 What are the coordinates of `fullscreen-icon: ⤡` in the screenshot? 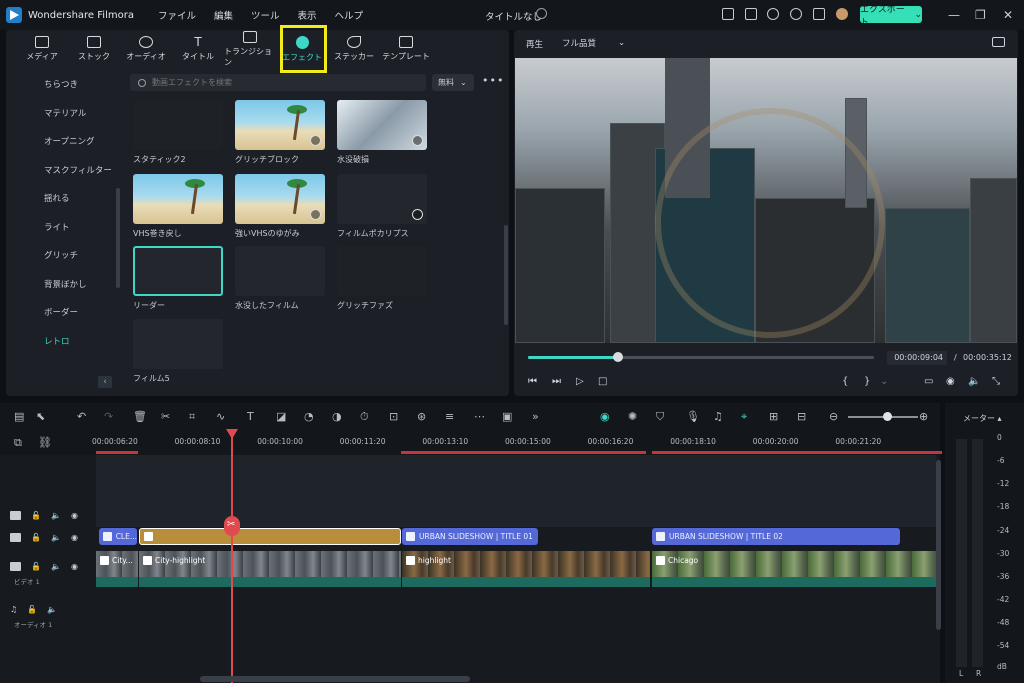 It's located at (996, 381).